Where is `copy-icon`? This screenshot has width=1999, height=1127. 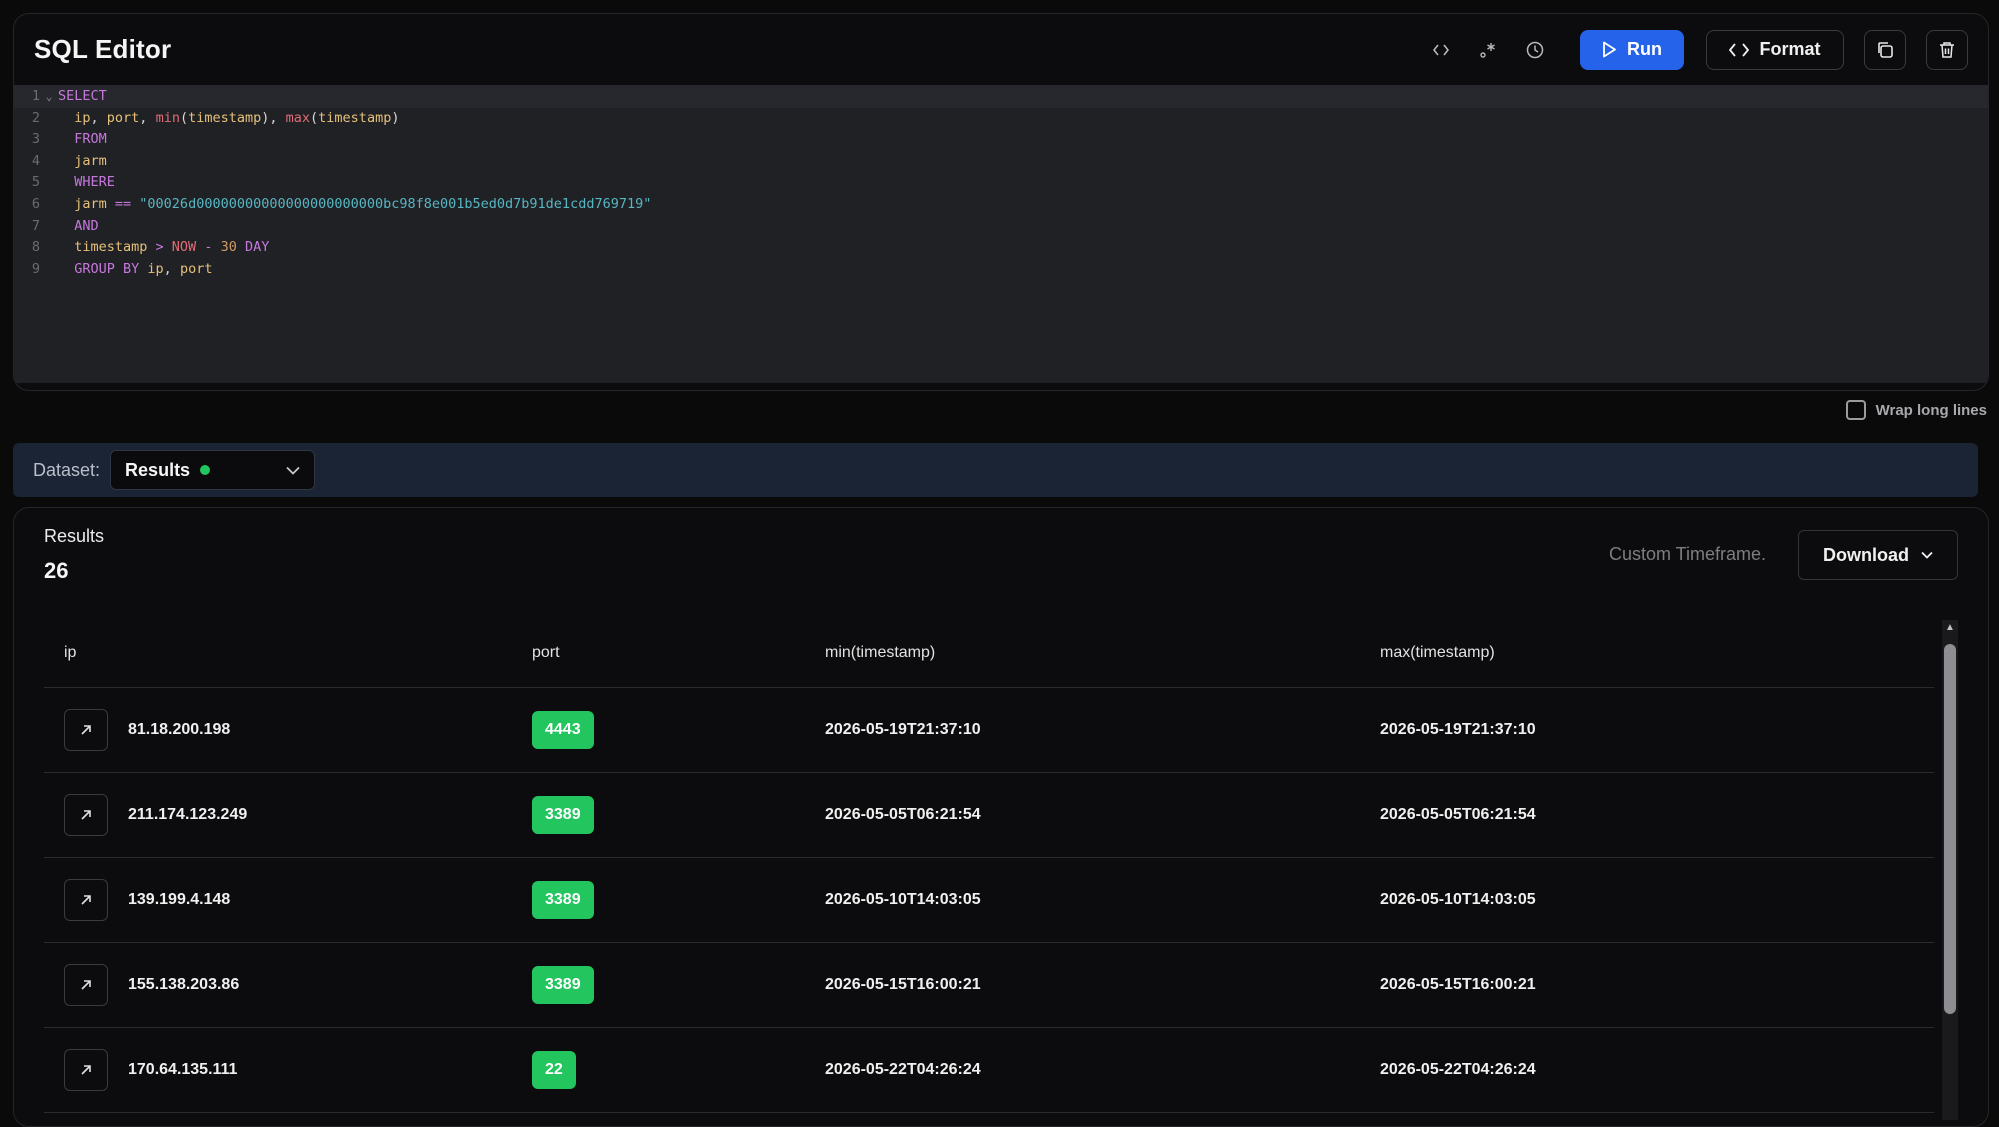 copy-icon is located at coordinates (1885, 49).